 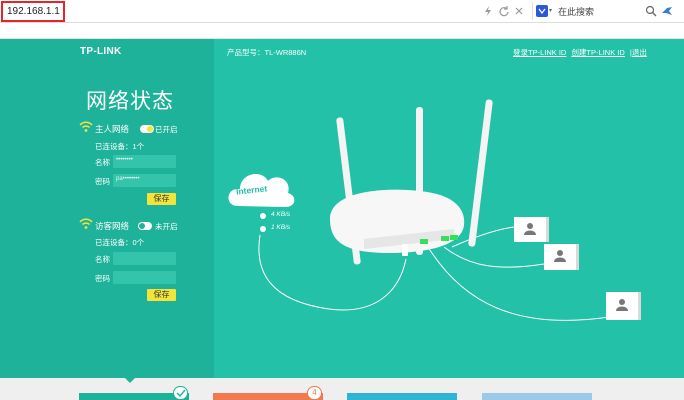 I want to click on refresh-icon, so click(x=504, y=11).